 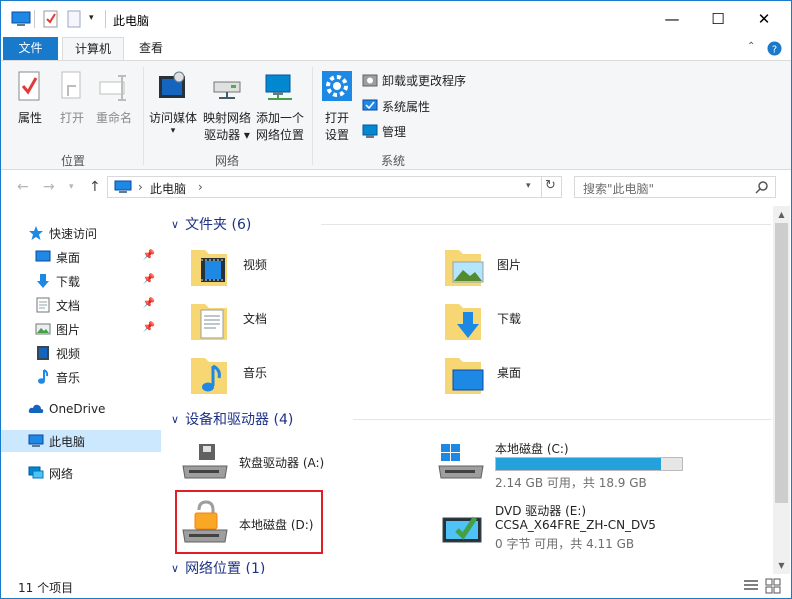 I want to click on nav-downloads: 下载 📌, so click(x=81, y=281).